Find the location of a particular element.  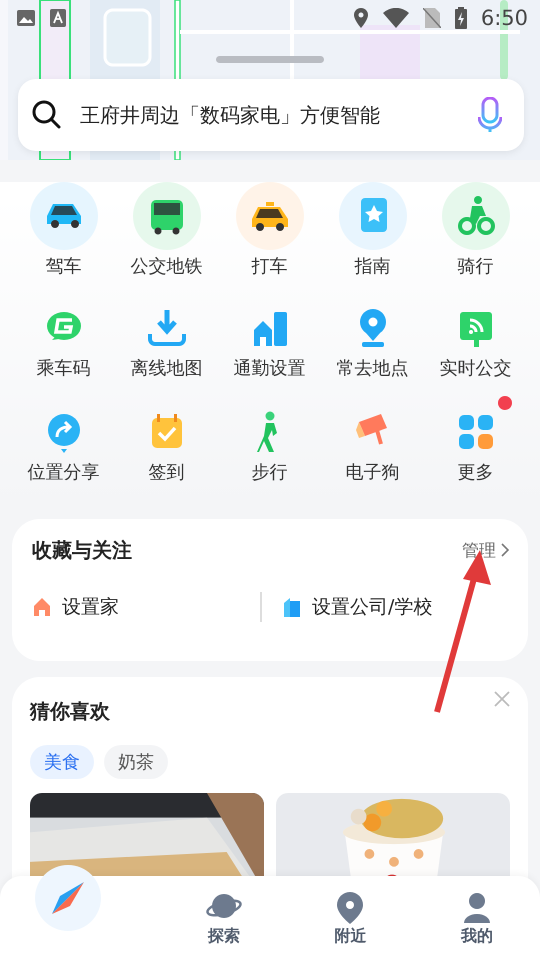

shortcut-label: 公交地铁 is located at coordinates (166, 266).